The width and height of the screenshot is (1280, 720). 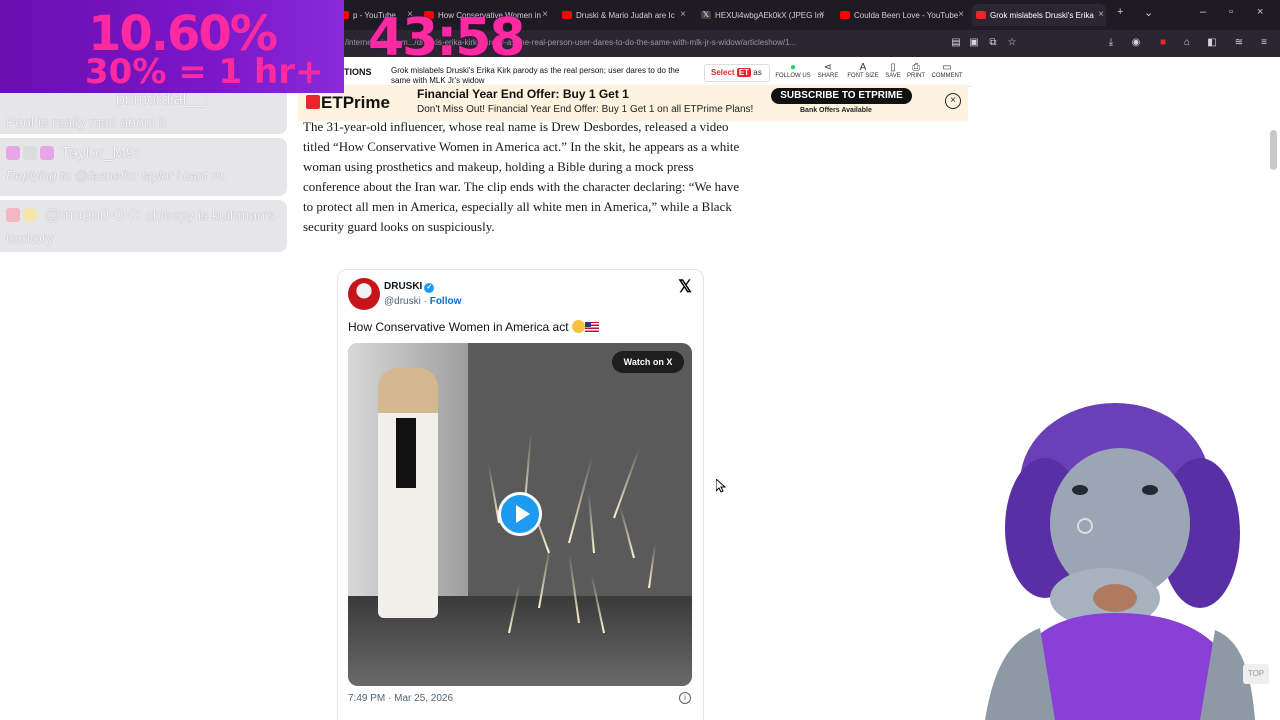 What do you see at coordinates (1260, 12) in the screenshot?
I see `window-close-icon: ×` at bounding box center [1260, 12].